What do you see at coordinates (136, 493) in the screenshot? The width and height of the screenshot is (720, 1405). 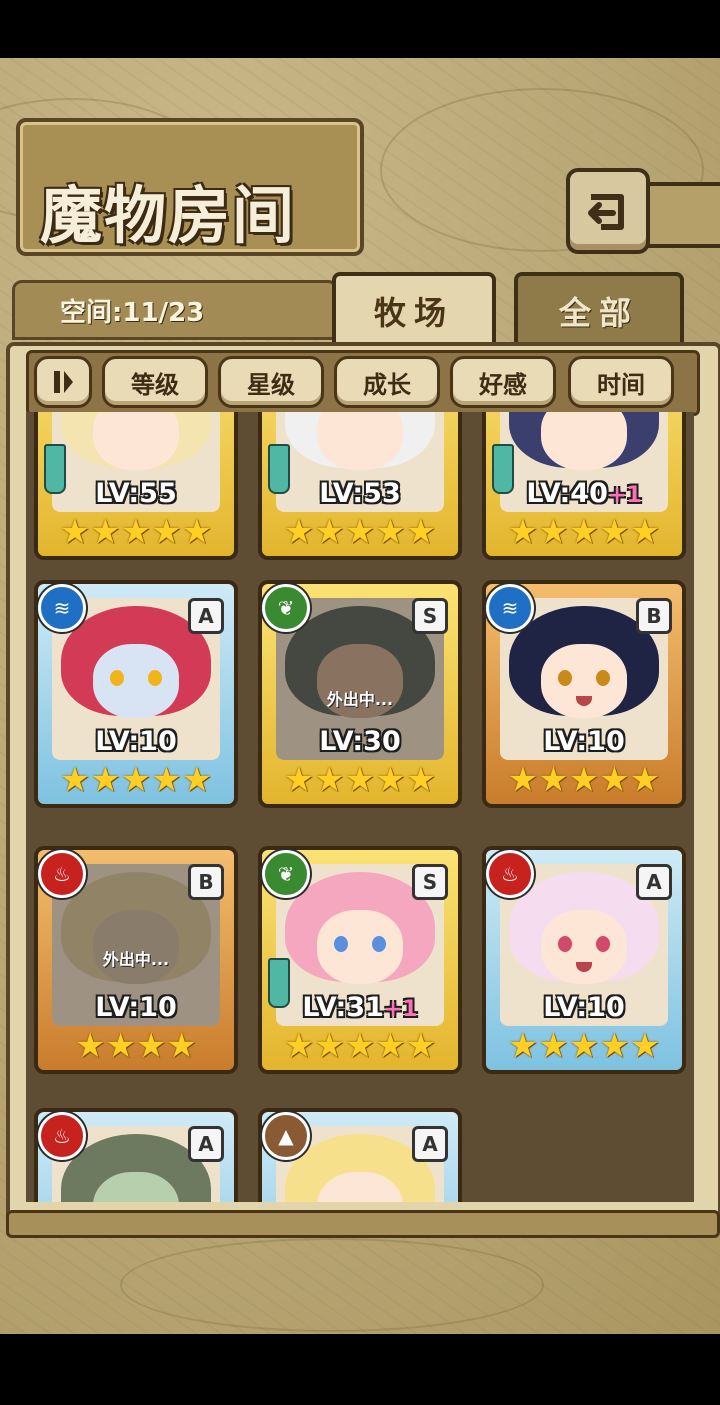 I see `level-label: LV:55` at bounding box center [136, 493].